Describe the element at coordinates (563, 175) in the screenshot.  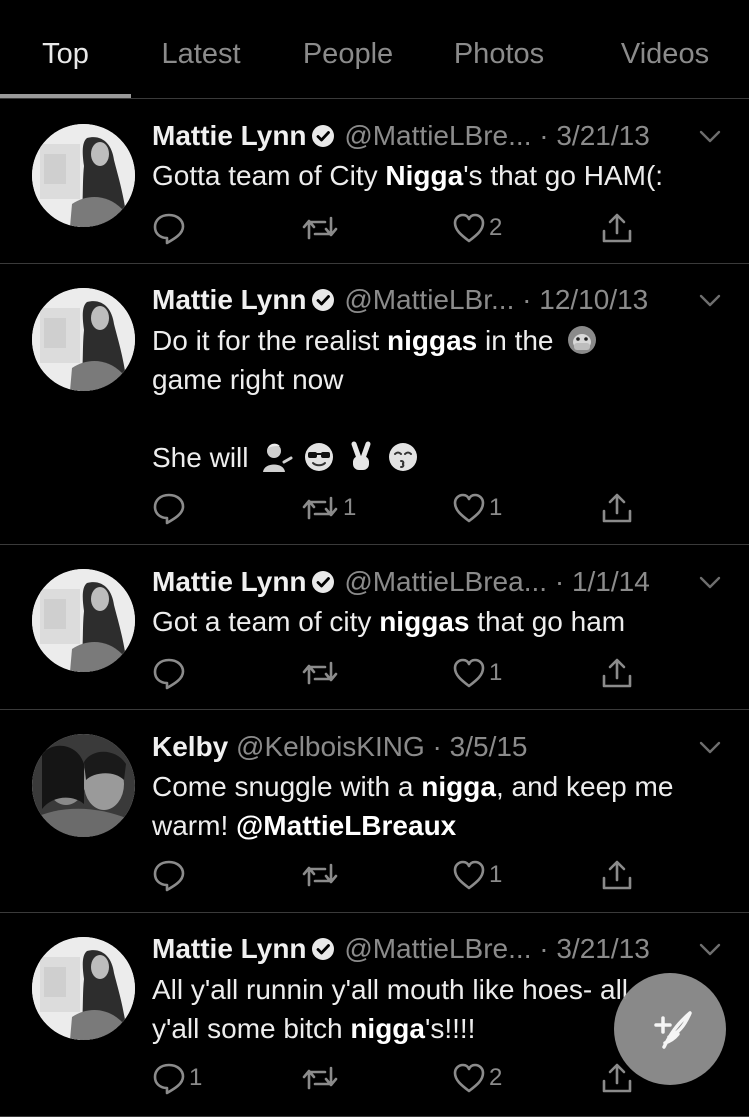
I see `text-segment: 's that go HAM(:` at that location.